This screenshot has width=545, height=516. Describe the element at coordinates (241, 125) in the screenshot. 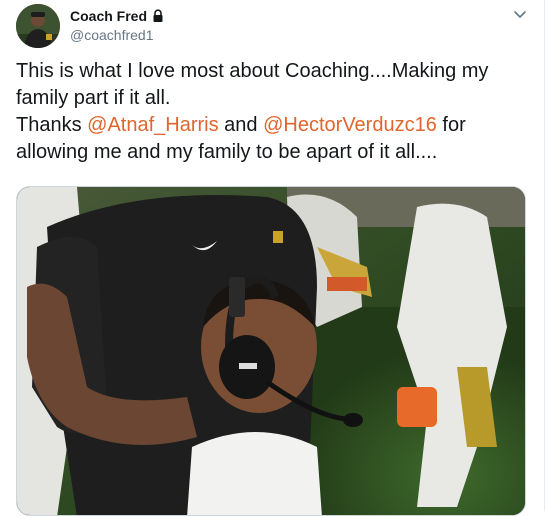

I see `tweet-text-segment: and` at that location.